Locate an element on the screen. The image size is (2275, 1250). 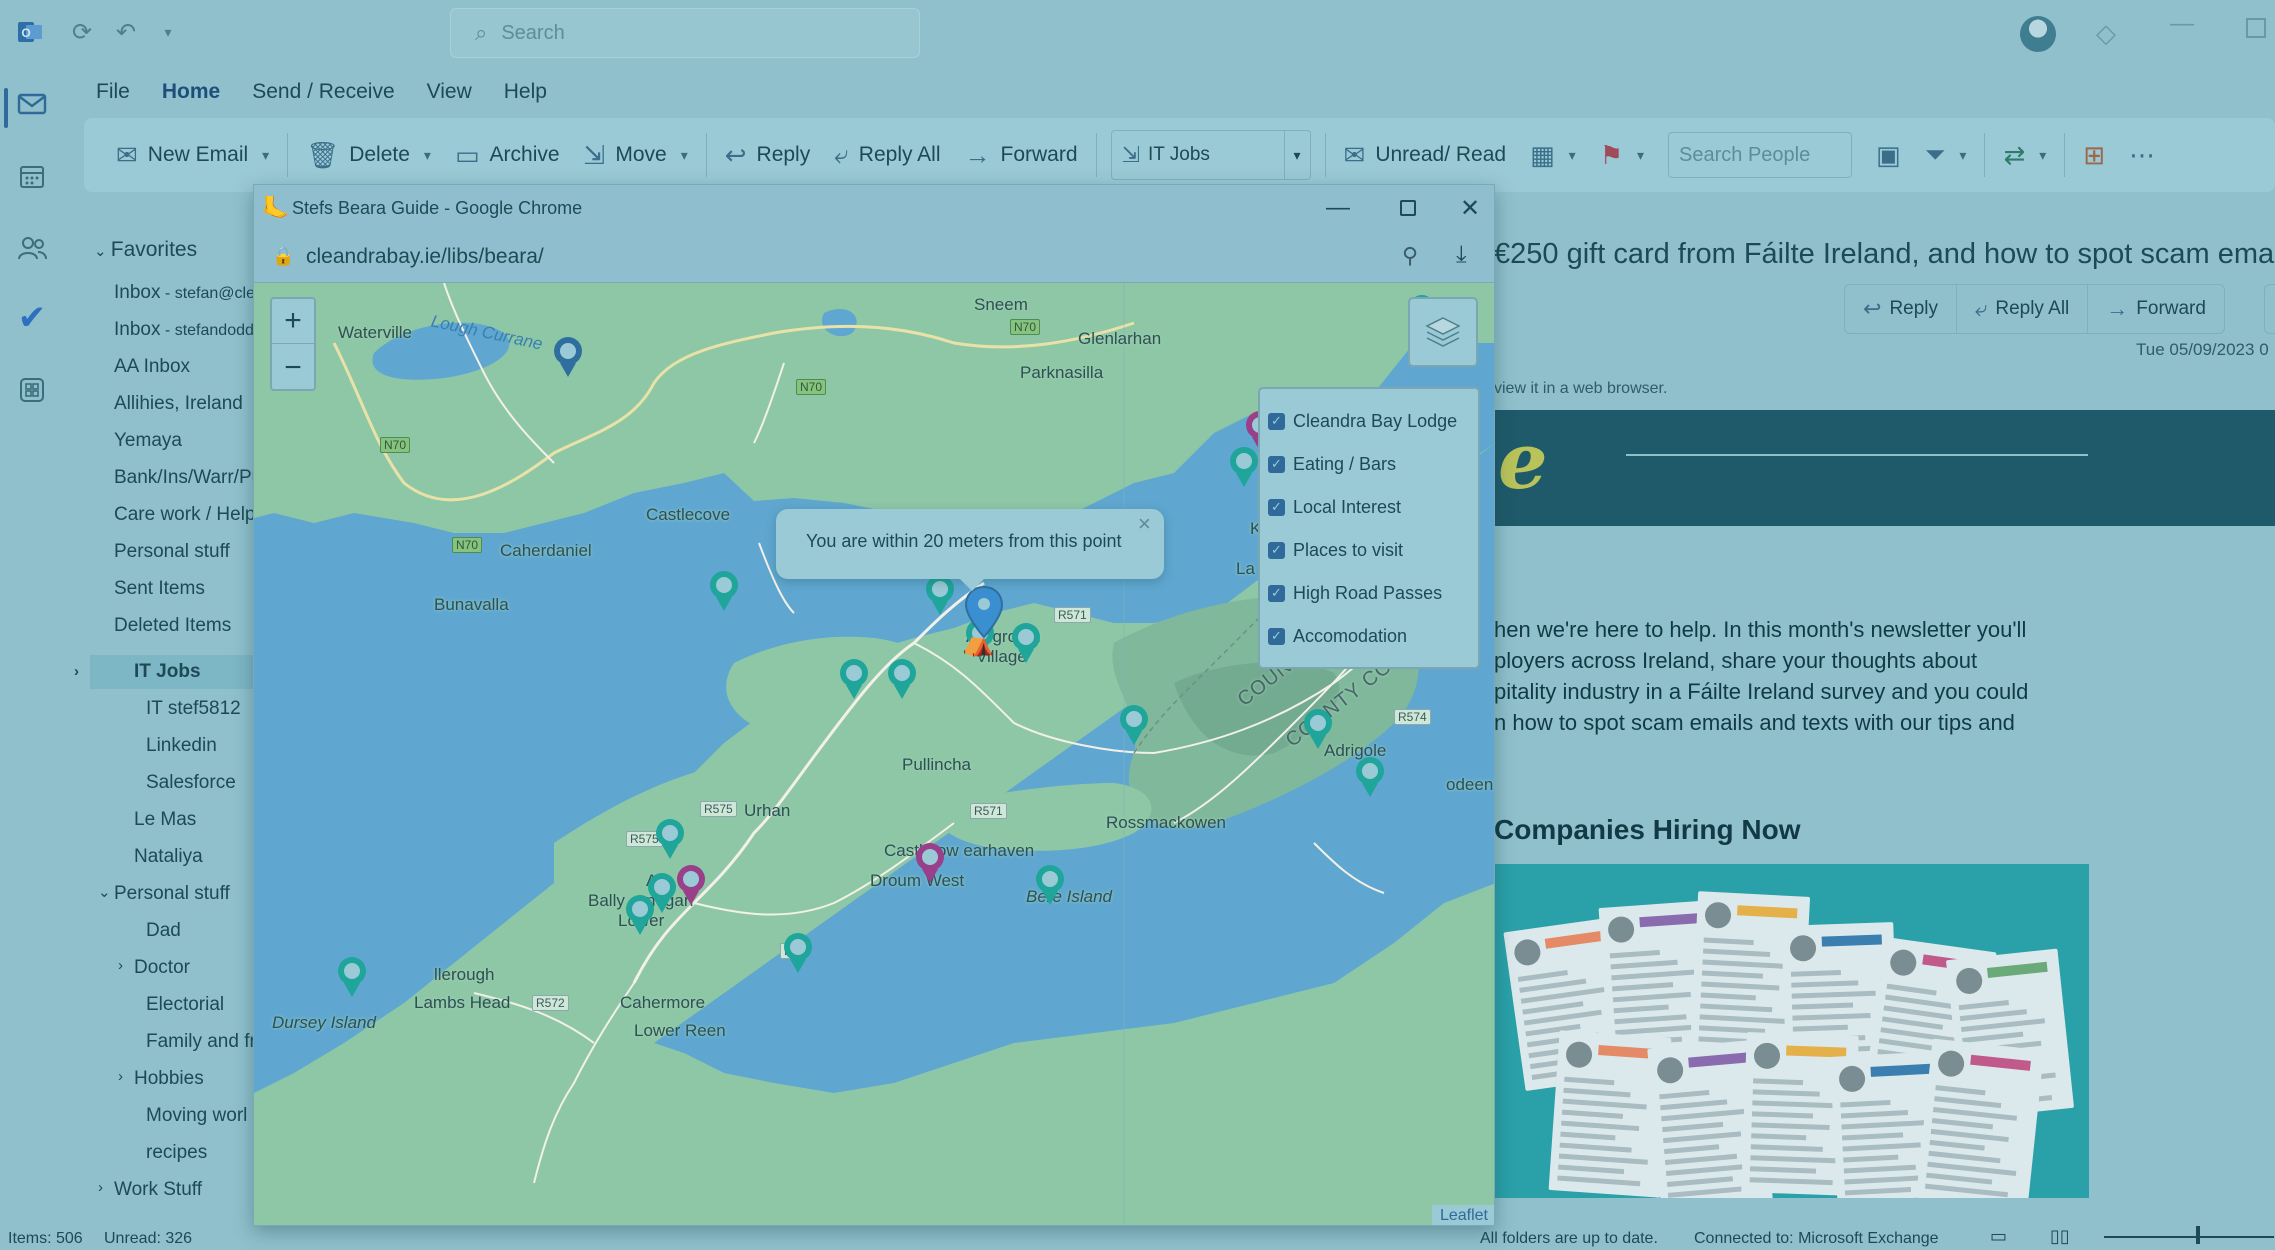
layer-toggle: ✓ Cleandra Bay Lodge is located at coordinates (1369, 421).